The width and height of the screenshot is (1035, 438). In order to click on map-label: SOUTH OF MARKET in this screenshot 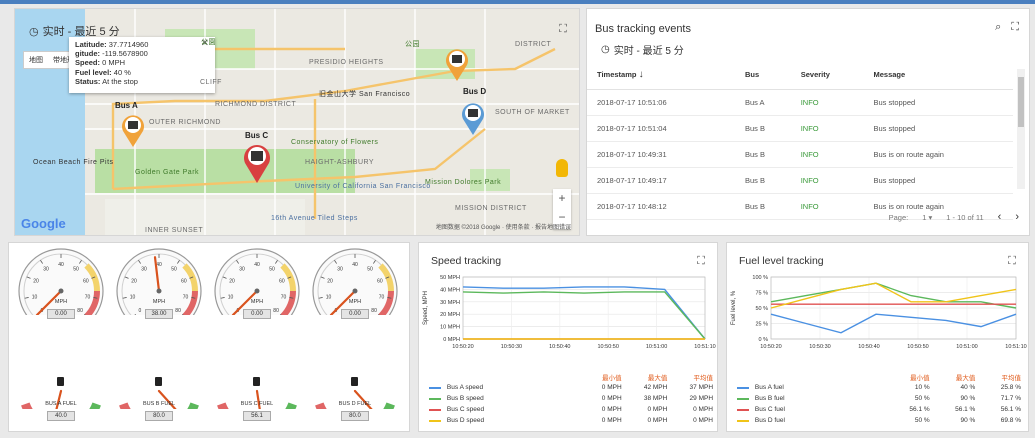, I will do `click(532, 112)`.